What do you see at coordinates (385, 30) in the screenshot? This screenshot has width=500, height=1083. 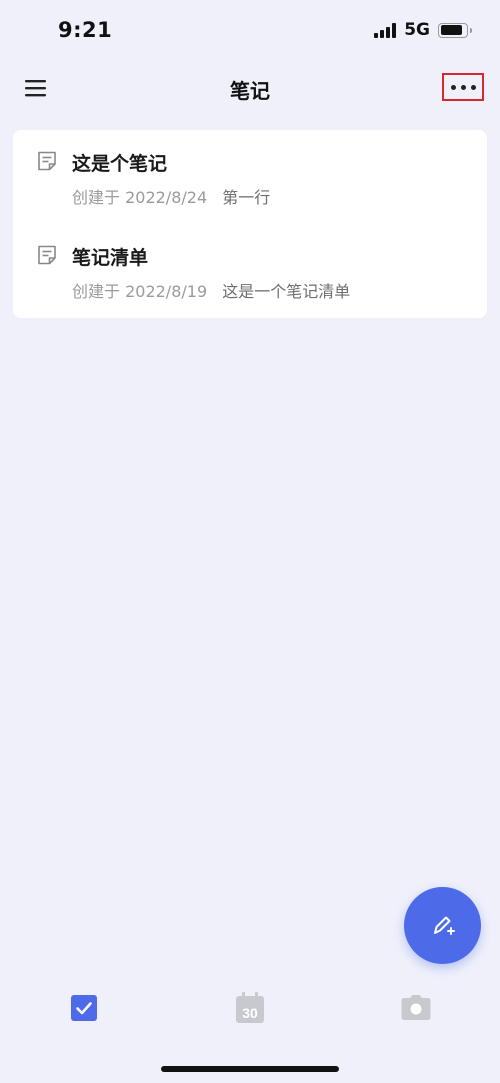 I see `signal-icon` at bounding box center [385, 30].